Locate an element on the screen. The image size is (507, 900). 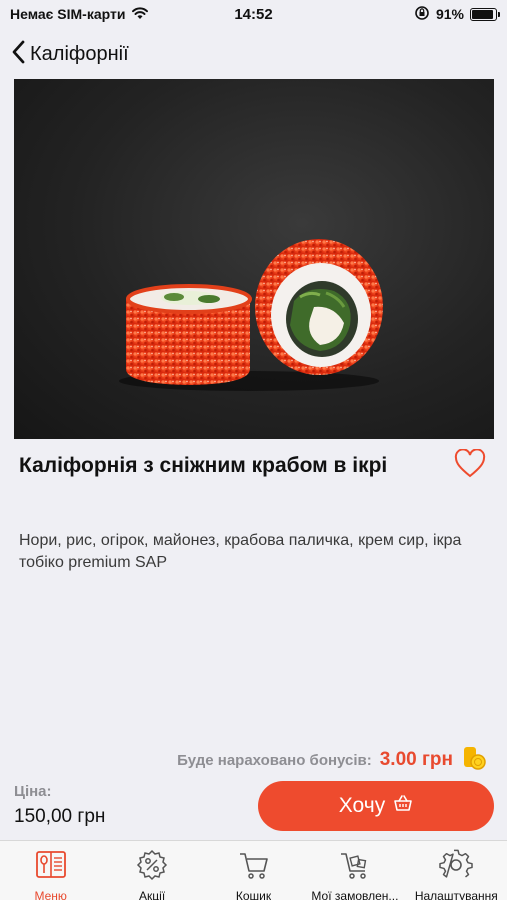
tab-cart: Кошик is located at coordinates (253, 870).